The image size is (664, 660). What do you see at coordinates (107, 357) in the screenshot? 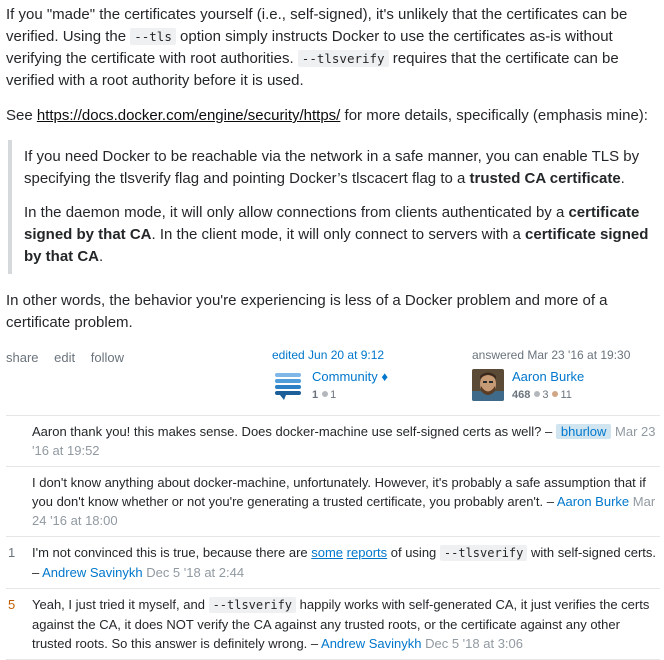
I see `follow-link: follow` at bounding box center [107, 357].